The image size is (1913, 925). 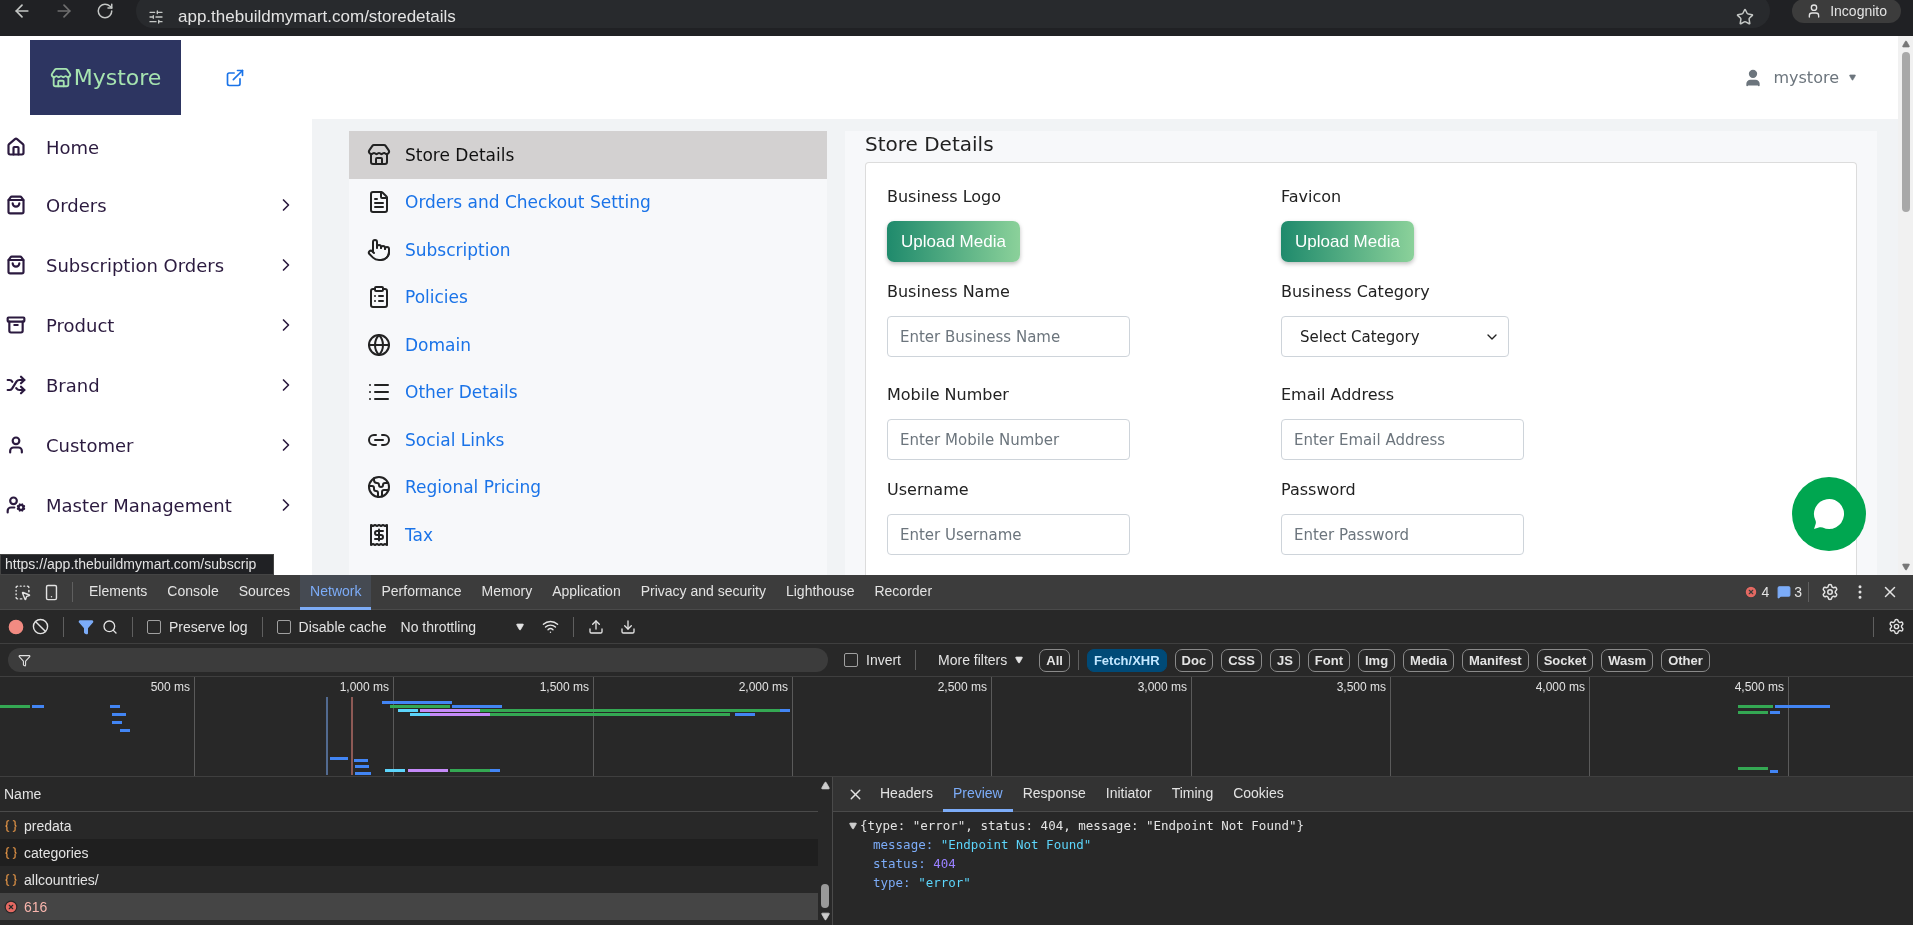 I want to click on timeline-tick-label: 4,000 ms, so click(x=1560, y=687).